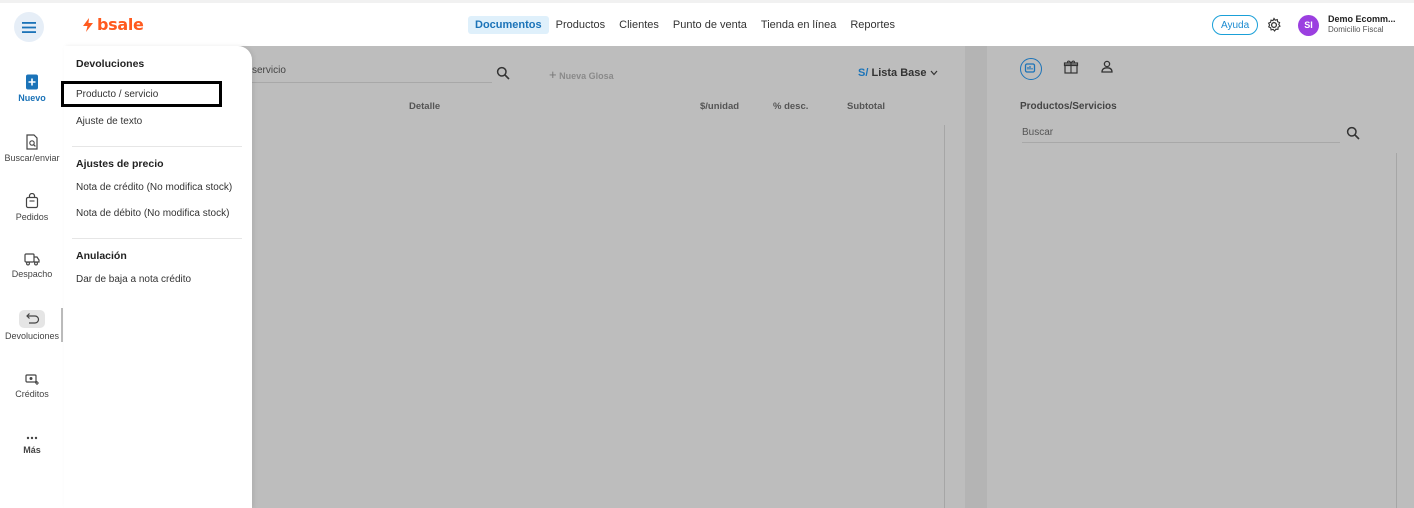 The width and height of the screenshot is (1414, 508). I want to click on user-subtitle: Domicilio Fiscal, so click(1356, 29).